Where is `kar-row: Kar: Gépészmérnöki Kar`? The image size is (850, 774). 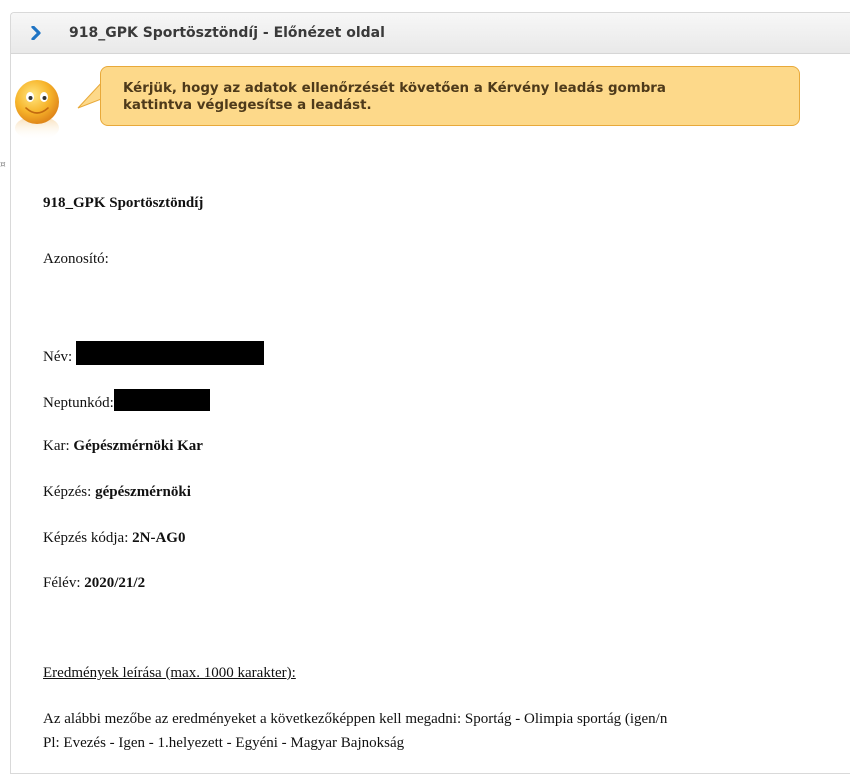
kar-row: Kar: Gépészmérnöki Kar is located at coordinates (123, 446).